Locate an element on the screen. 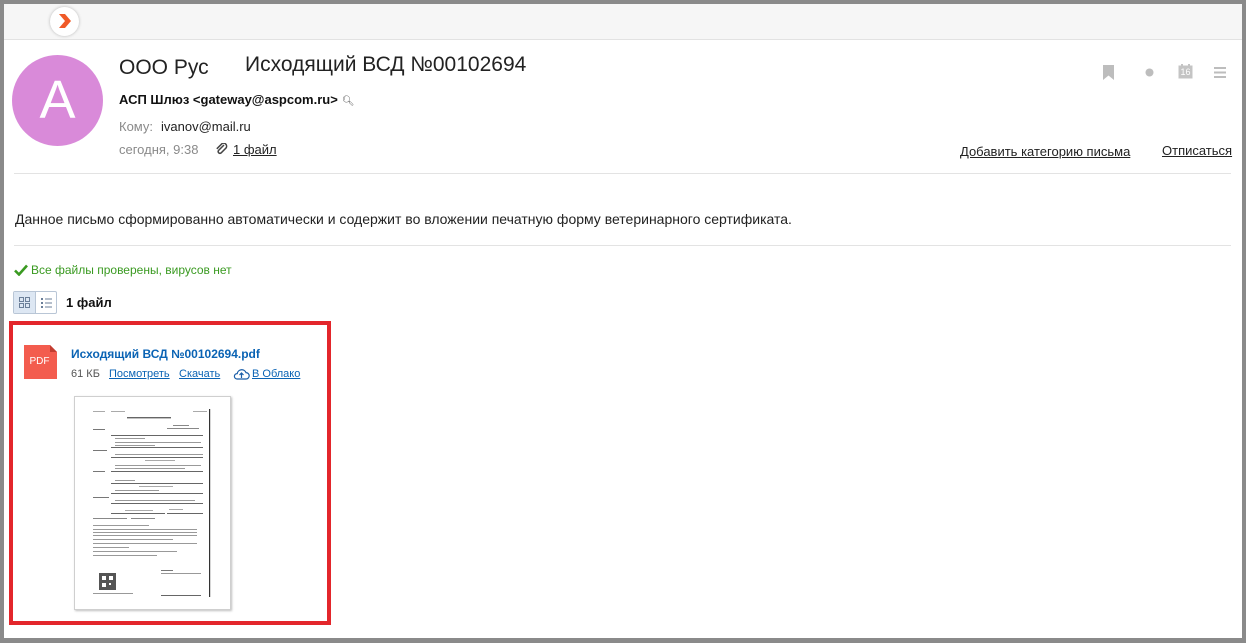 This screenshot has width=1246, height=643. bookmark-icon is located at coordinates (1108, 72).